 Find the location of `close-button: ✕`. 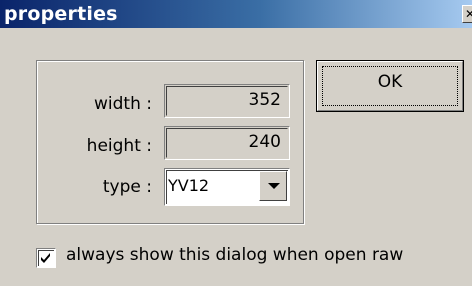

close-button: ✕ is located at coordinates (467, 14).